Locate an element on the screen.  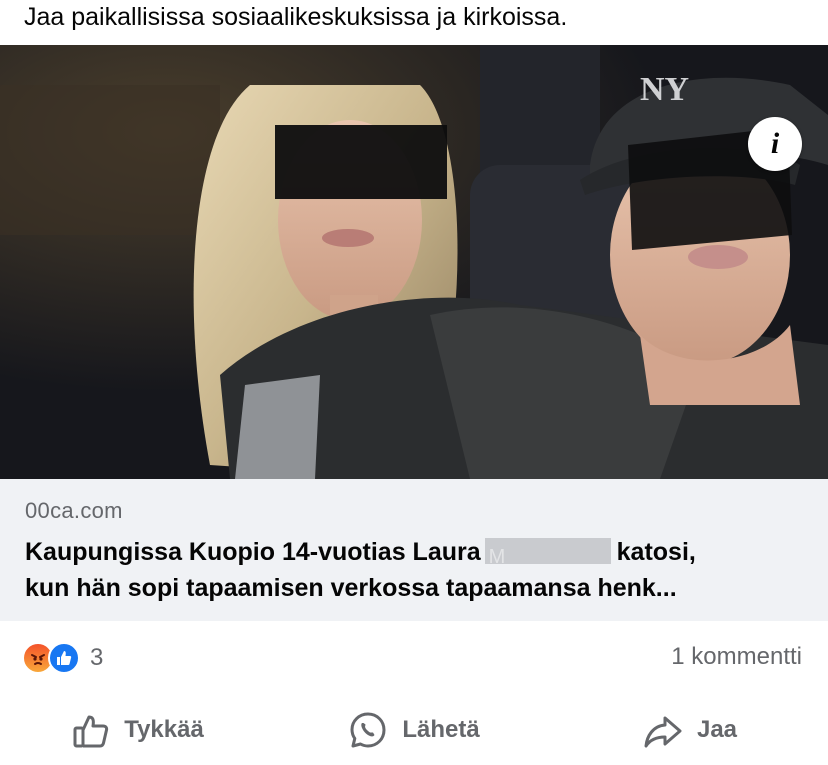
info-button: i is located at coordinates (775, 144).